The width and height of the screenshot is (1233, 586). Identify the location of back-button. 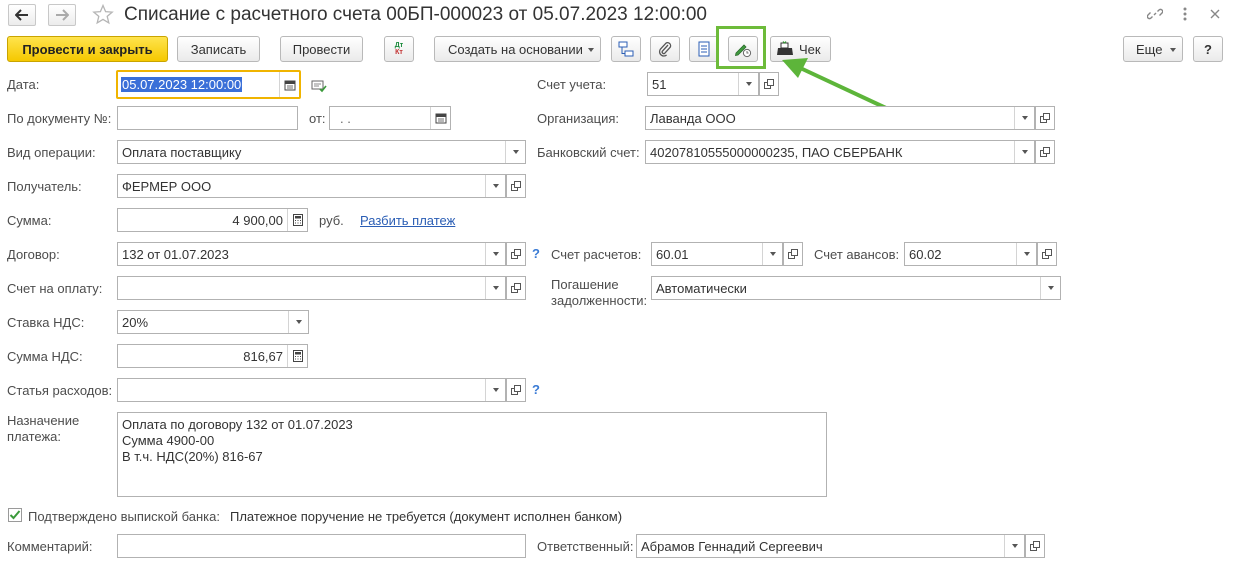
(22, 15).